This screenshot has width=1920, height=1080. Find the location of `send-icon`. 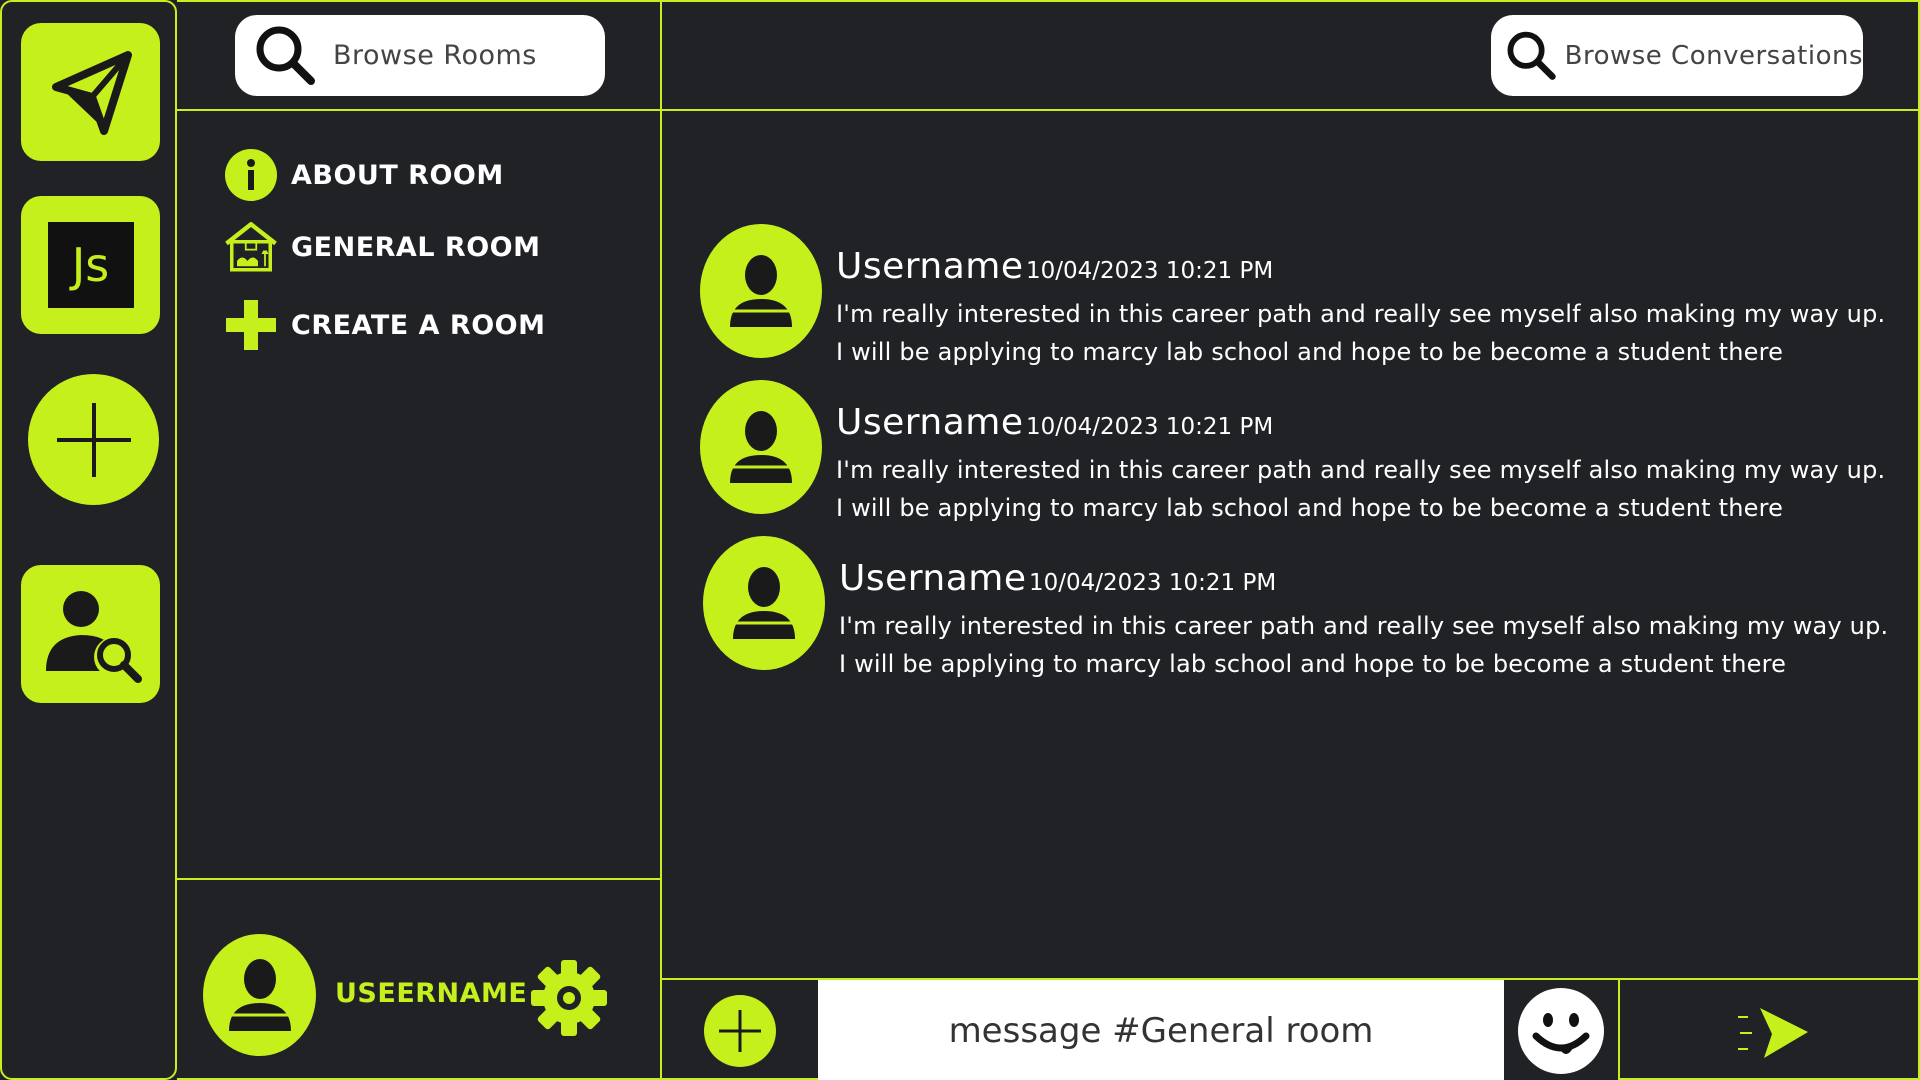

send-icon is located at coordinates (91, 93).